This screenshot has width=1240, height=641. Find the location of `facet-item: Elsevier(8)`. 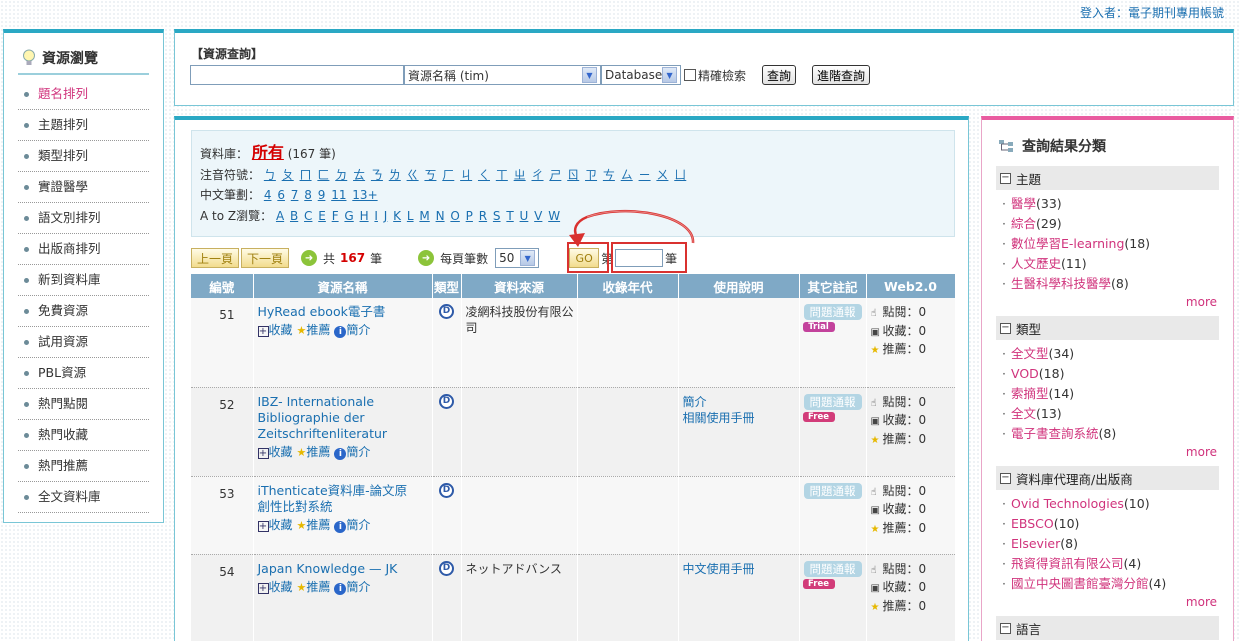

facet-item: Elsevier(8) is located at coordinates (1110, 544).